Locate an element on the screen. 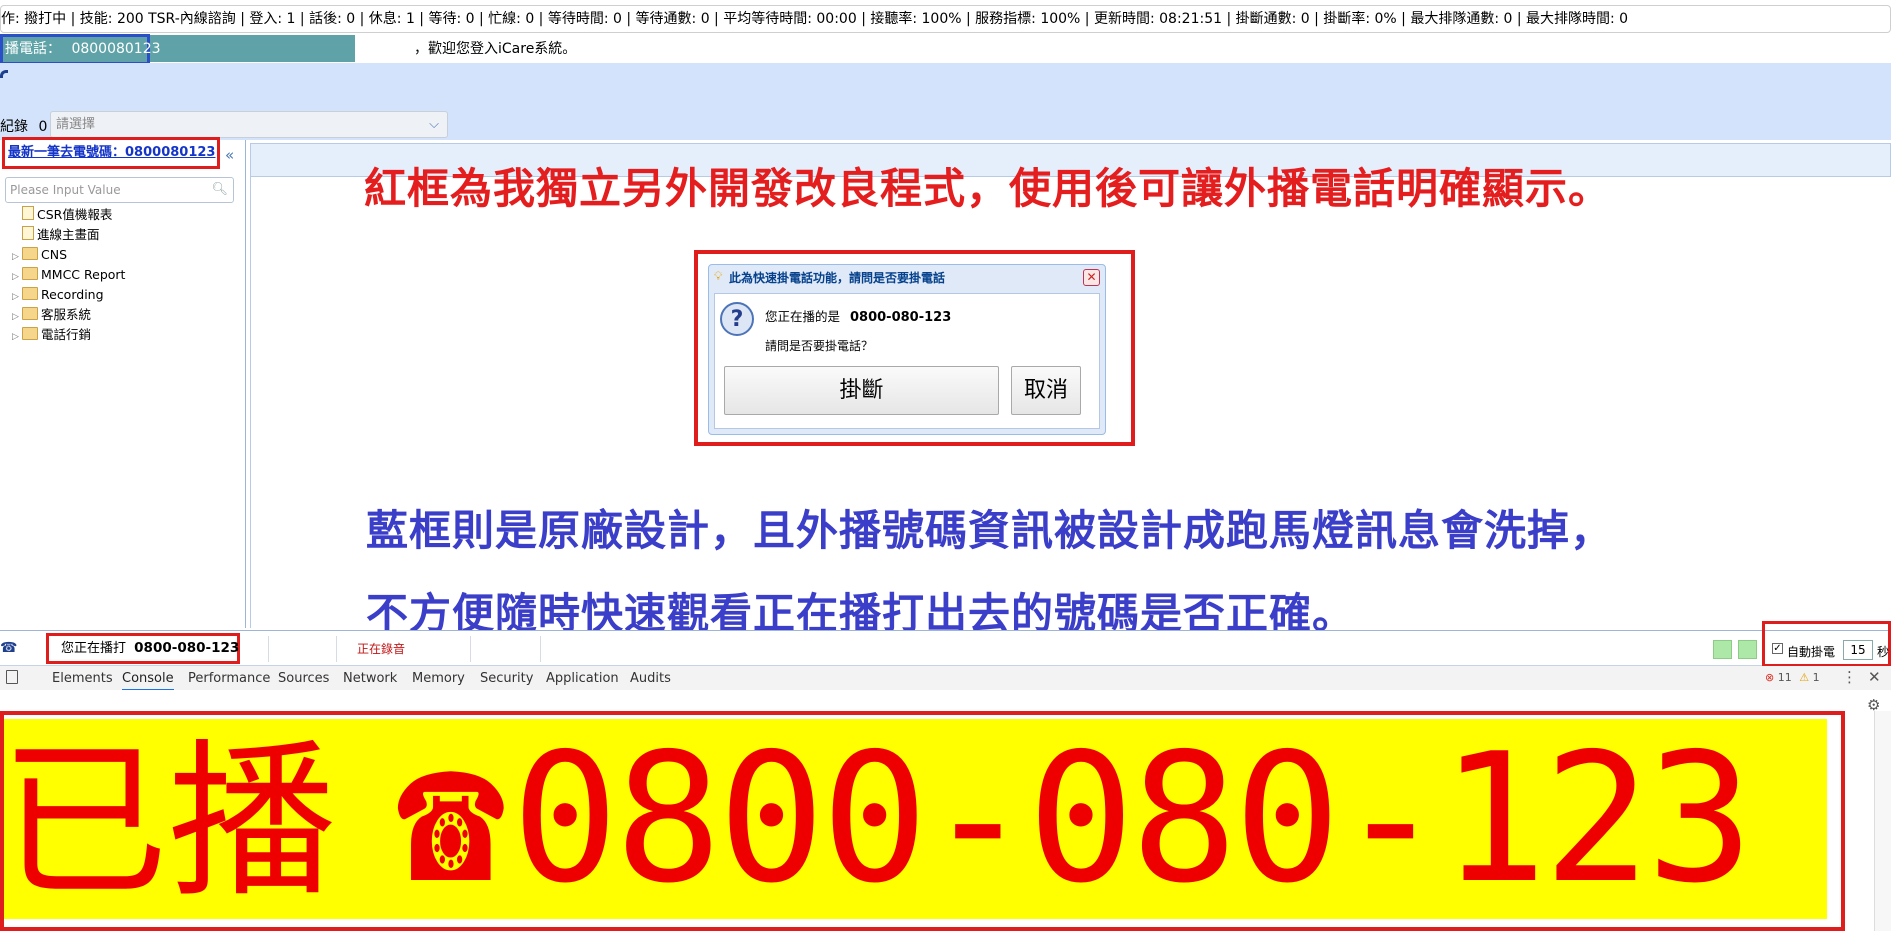 The width and height of the screenshot is (1891, 942). tab-sources: Sources is located at coordinates (303, 679).